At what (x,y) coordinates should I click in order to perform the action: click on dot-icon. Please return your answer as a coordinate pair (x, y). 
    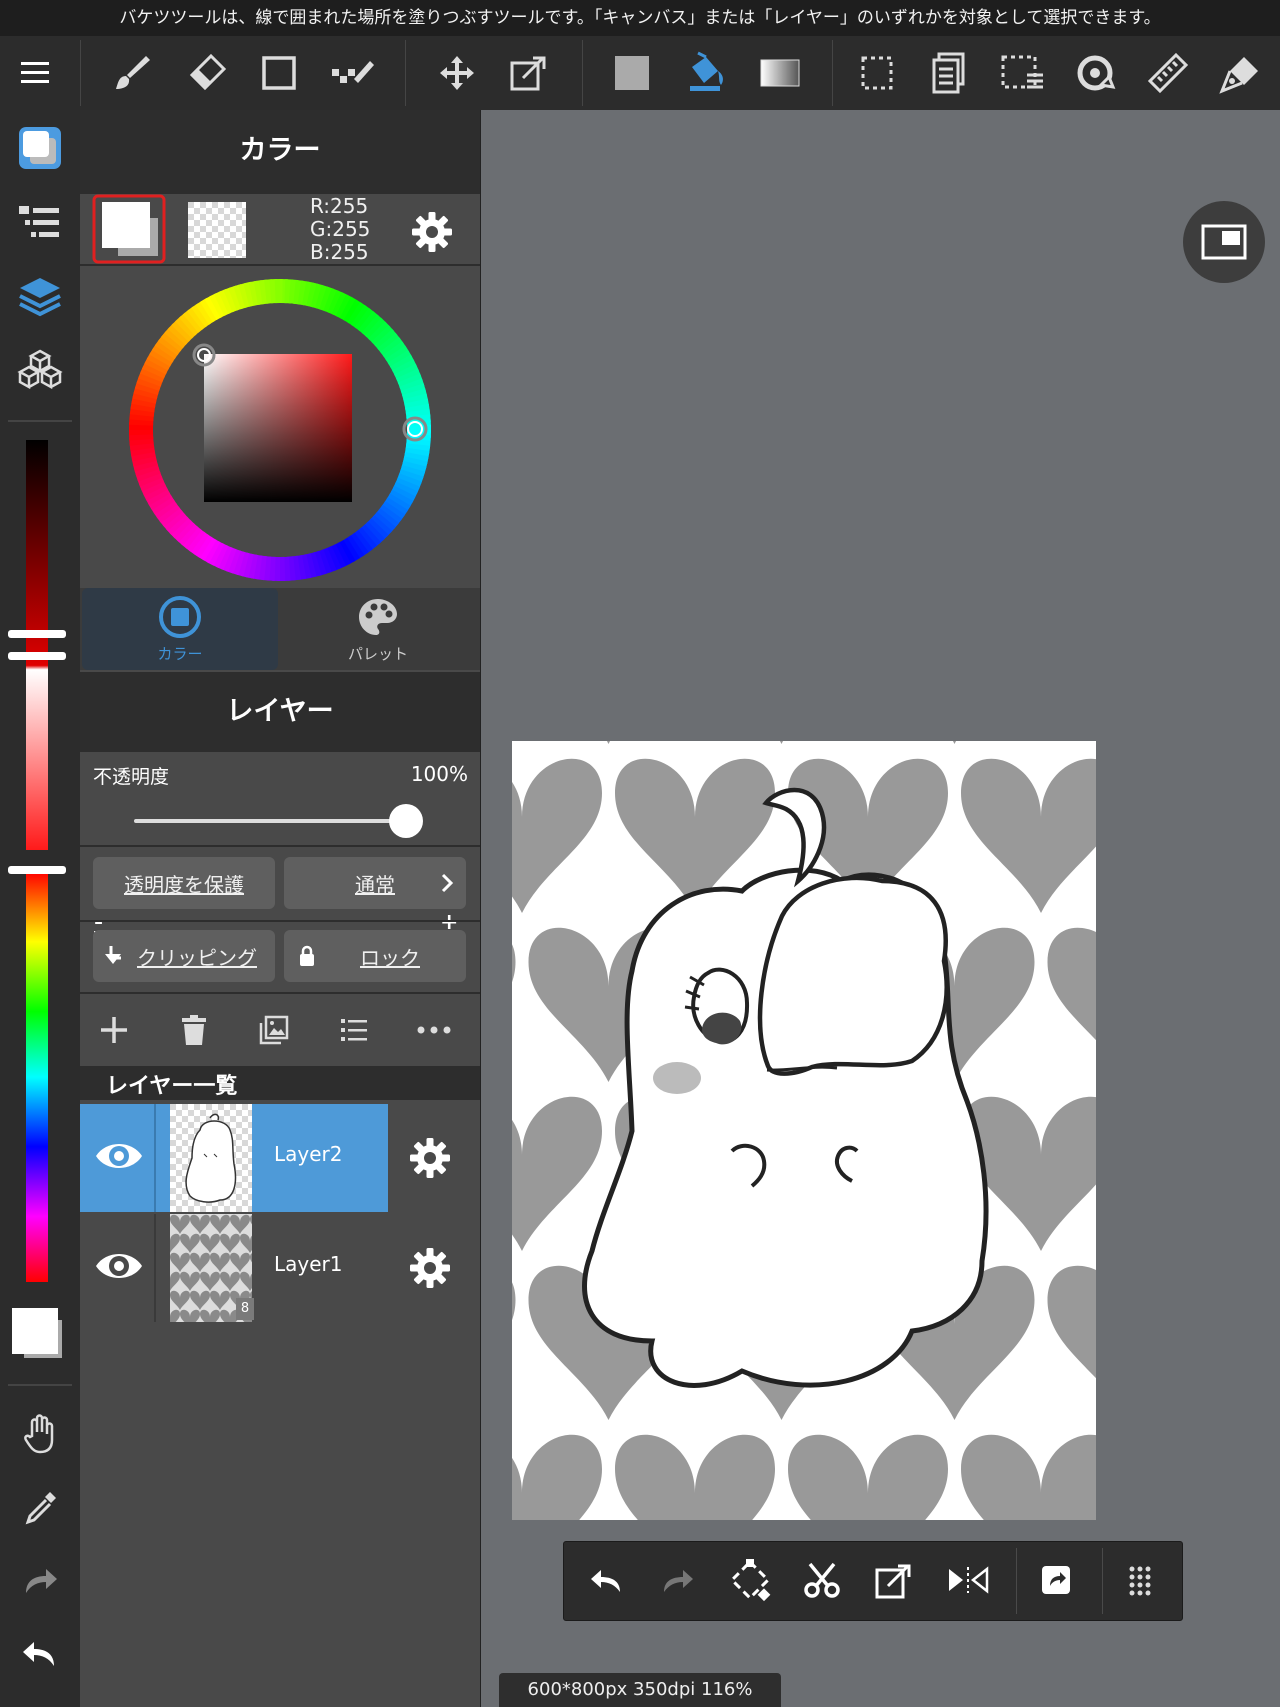
    Looking at the image, I should click on (353, 73).